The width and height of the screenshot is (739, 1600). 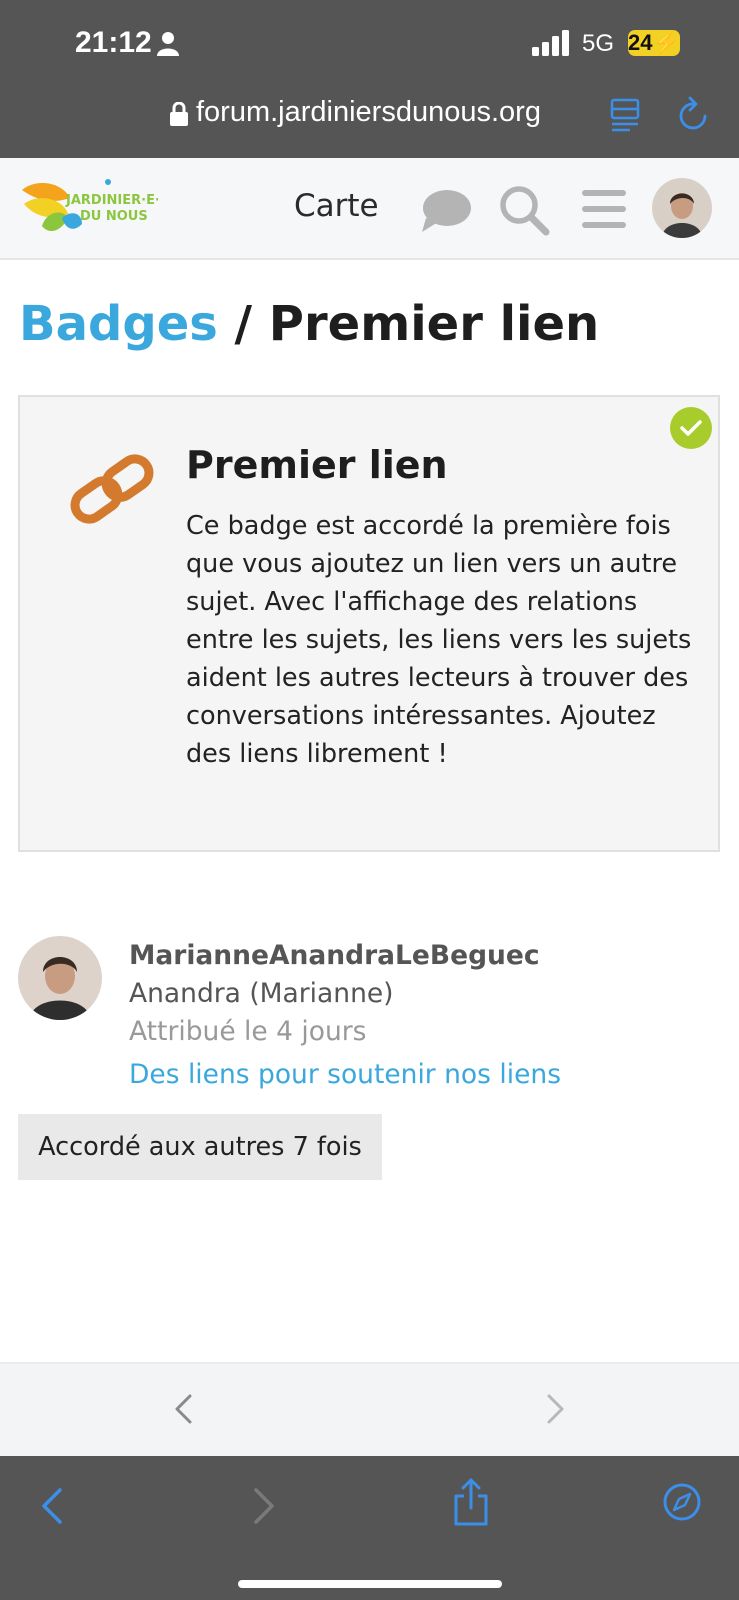 I want to click on logo-text-line2: DU NOUS, so click(x=114, y=216).